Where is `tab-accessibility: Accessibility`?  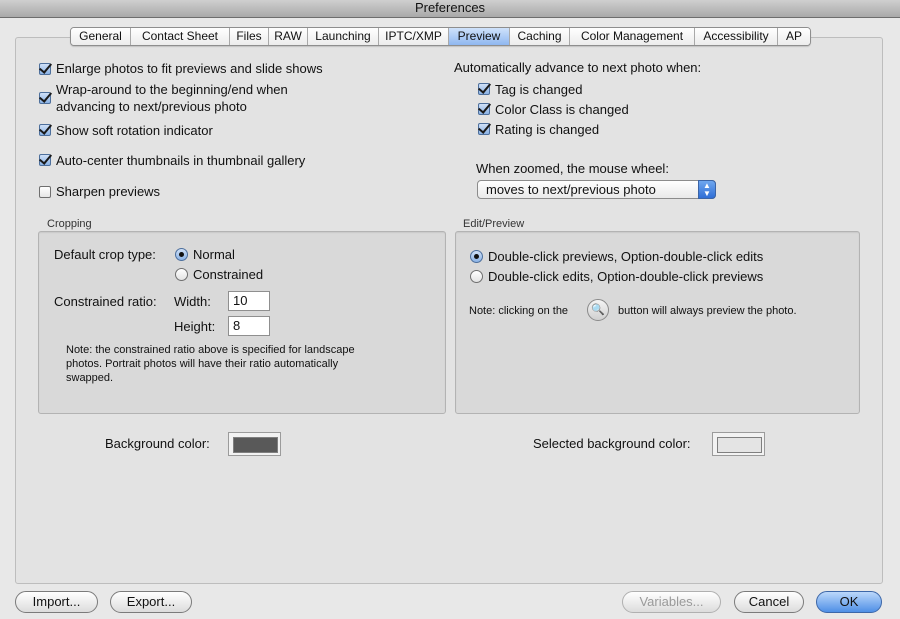
tab-accessibility: Accessibility is located at coordinates (736, 36).